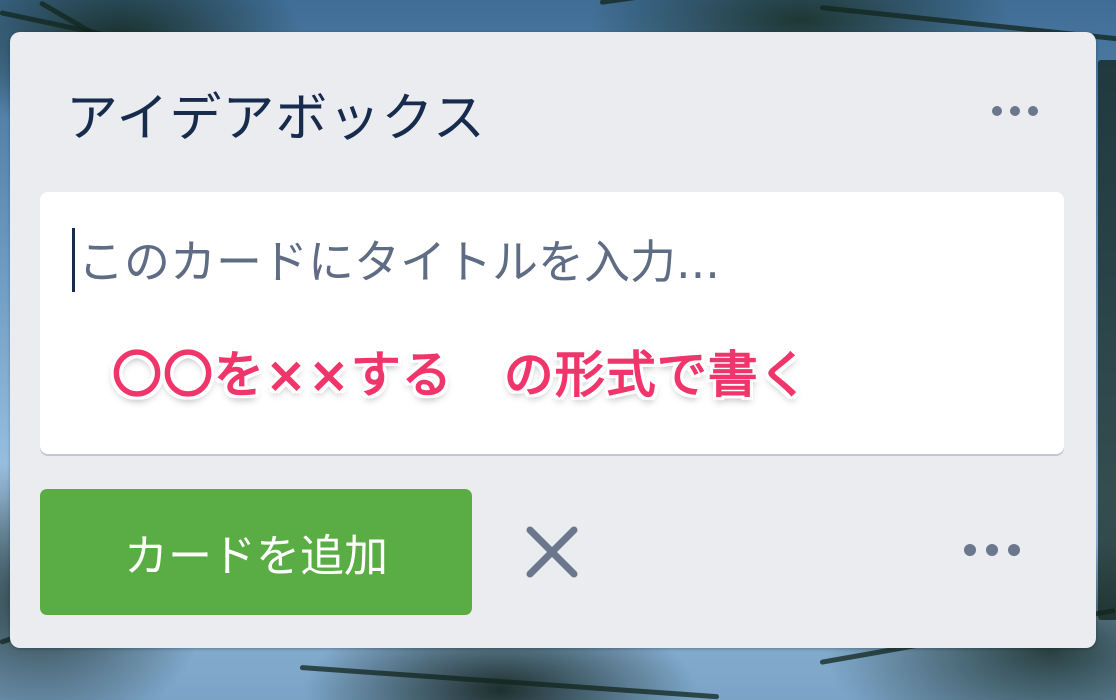 This screenshot has height=700, width=1116. I want to click on close-icon, so click(552, 552).